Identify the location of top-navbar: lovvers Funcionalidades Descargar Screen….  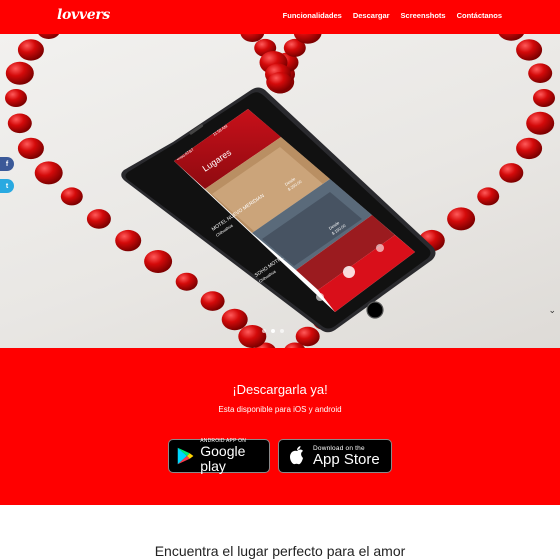
(280, 17).